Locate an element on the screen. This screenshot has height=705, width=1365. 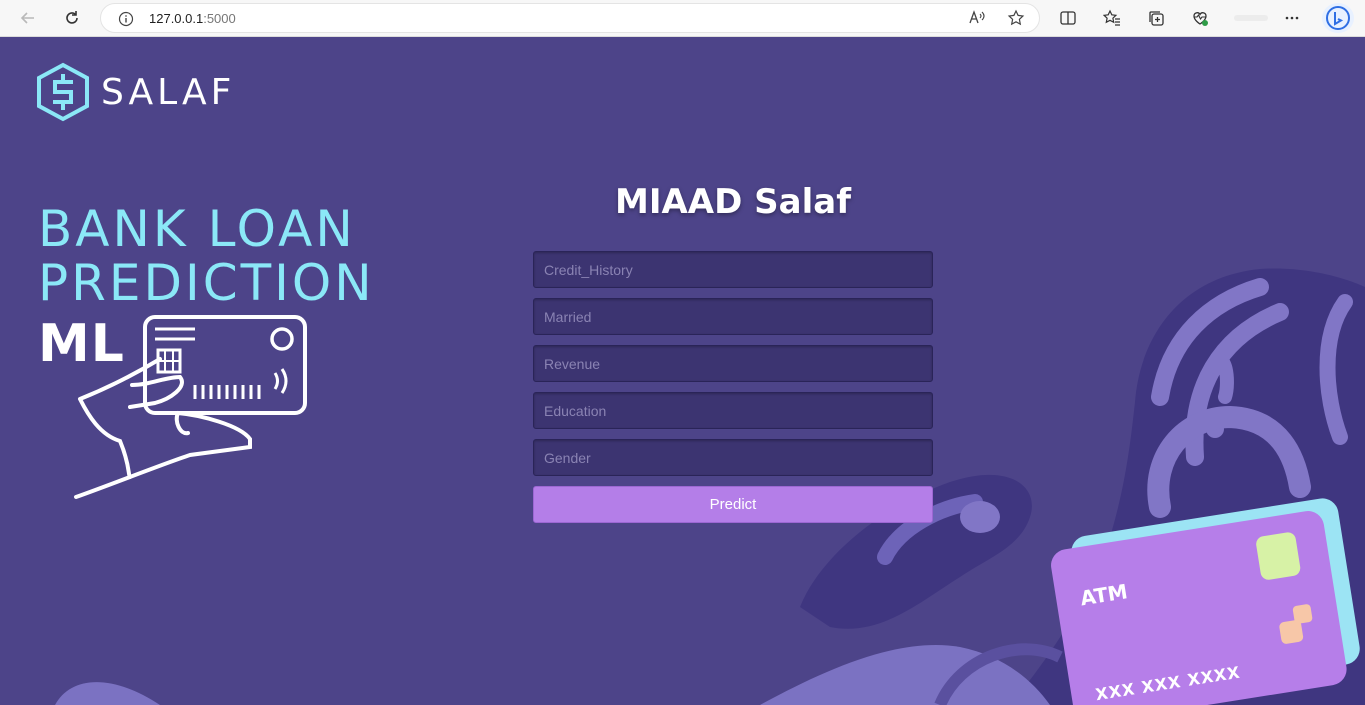
info-icon is located at coordinates (126, 19).